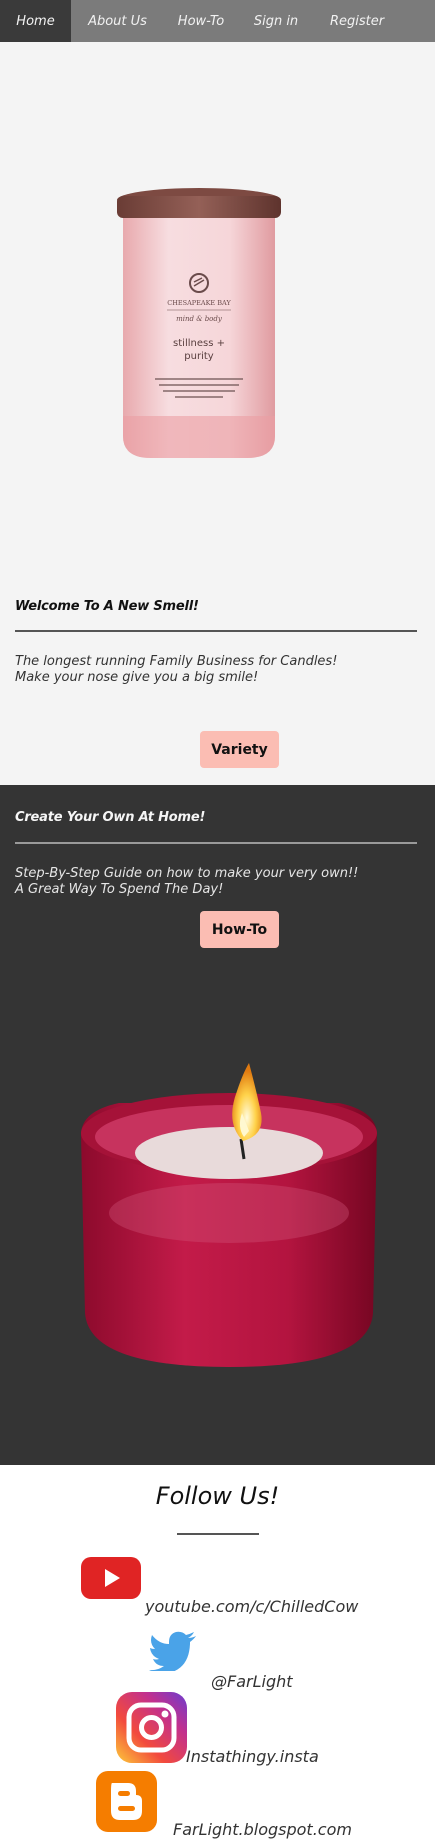  I want to click on follow-divider, so click(218, 1534).